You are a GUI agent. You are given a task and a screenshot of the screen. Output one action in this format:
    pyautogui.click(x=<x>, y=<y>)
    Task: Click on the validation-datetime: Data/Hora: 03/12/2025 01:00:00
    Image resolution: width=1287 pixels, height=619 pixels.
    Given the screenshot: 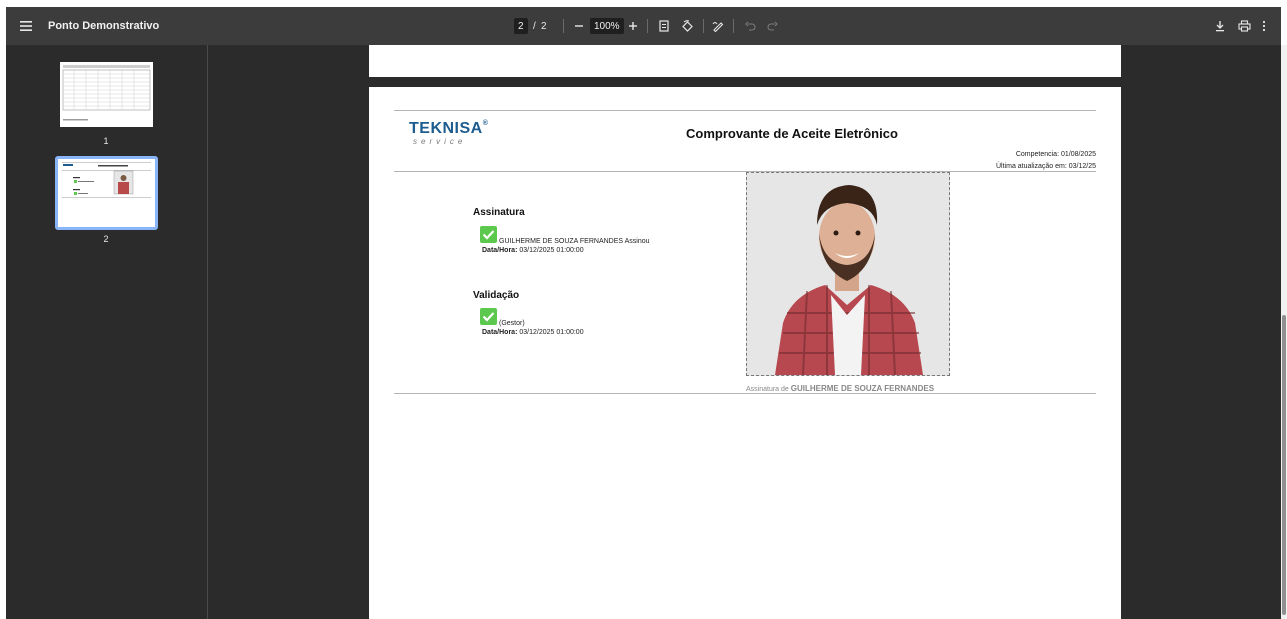 What is the action you would take?
    pyautogui.click(x=533, y=332)
    